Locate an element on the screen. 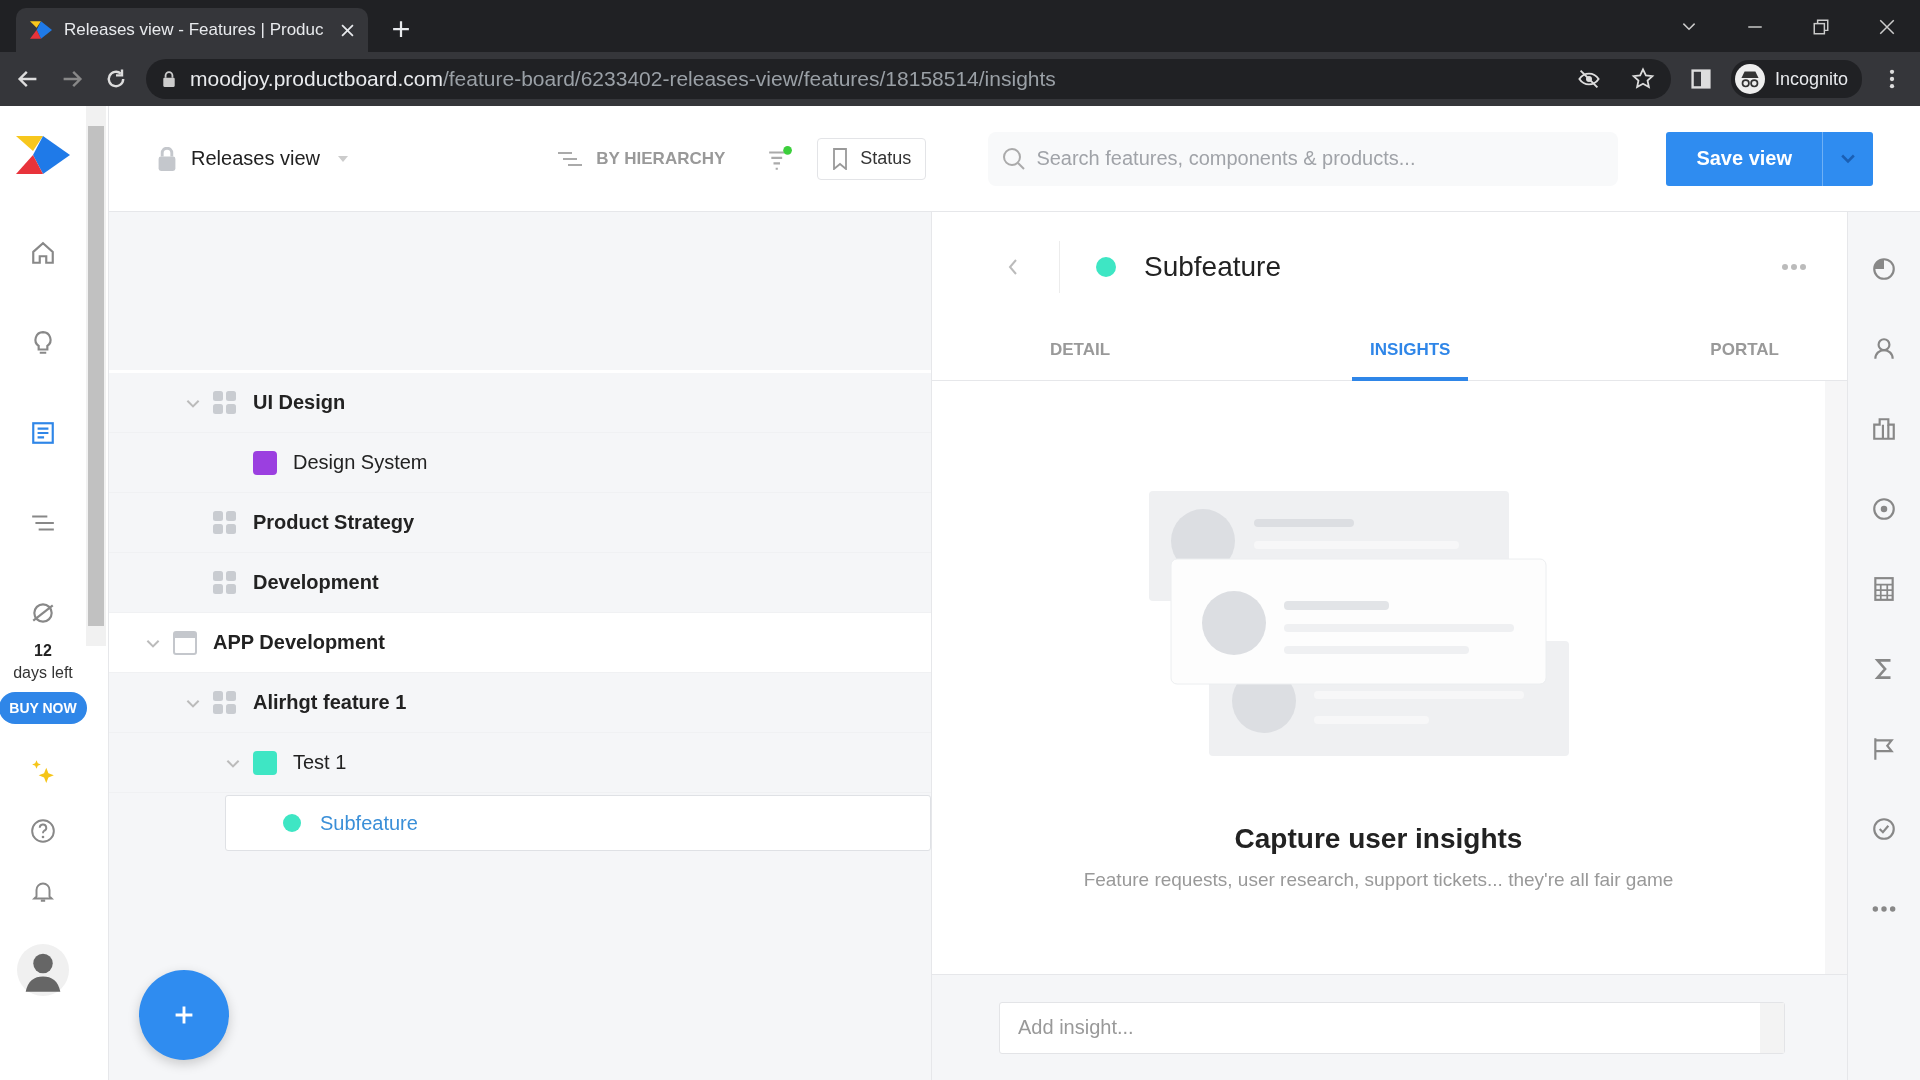 The width and height of the screenshot is (1920, 1080). person-icon is located at coordinates (1884, 349).